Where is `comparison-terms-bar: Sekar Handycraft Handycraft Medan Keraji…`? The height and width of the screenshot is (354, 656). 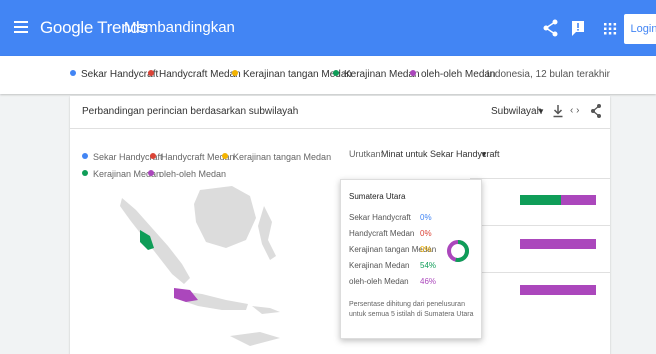
comparison-terms-bar: Sekar Handycraft Handycraft Medan Keraji… is located at coordinates (328, 75).